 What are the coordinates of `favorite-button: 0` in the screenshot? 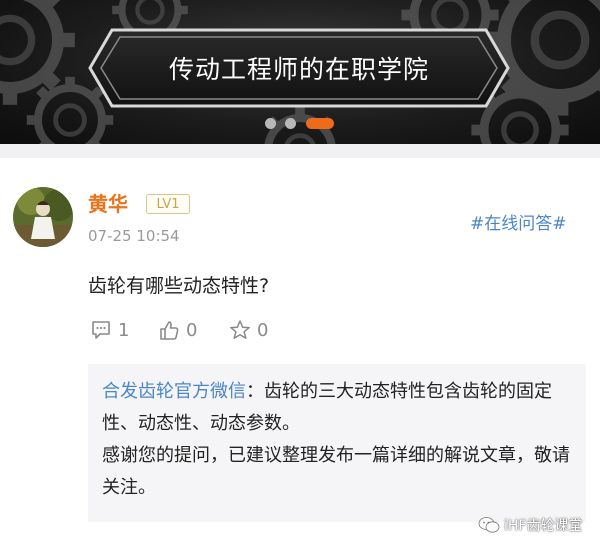 It's located at (248, 330).